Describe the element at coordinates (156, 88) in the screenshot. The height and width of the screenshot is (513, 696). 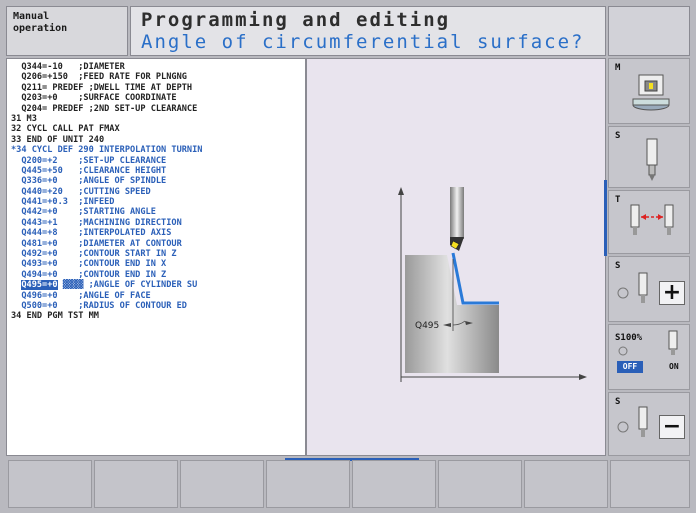
I see `program-line: Q211= PREDEF ;DWELL TIME AT DEPTH` at that location.